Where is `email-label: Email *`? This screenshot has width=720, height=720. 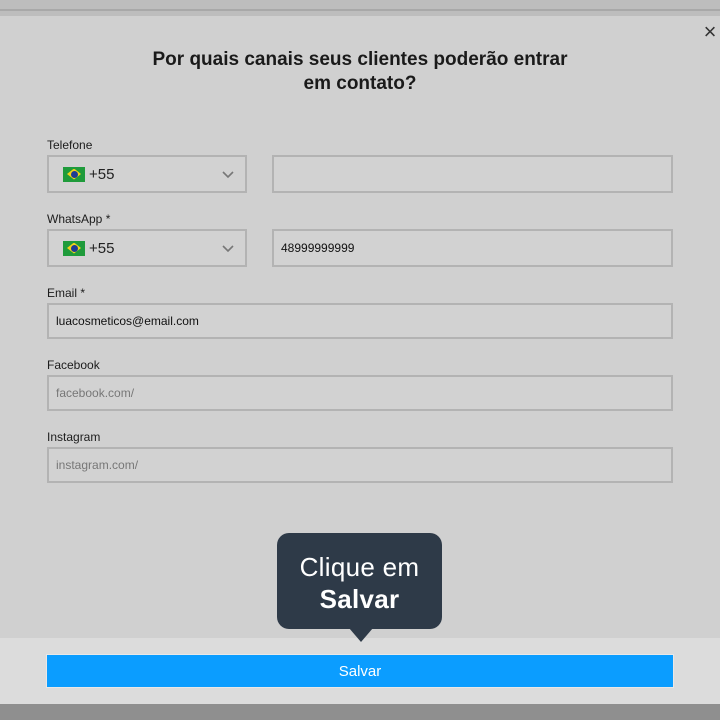
email-label: Email * is located at coordinates (66, 293).